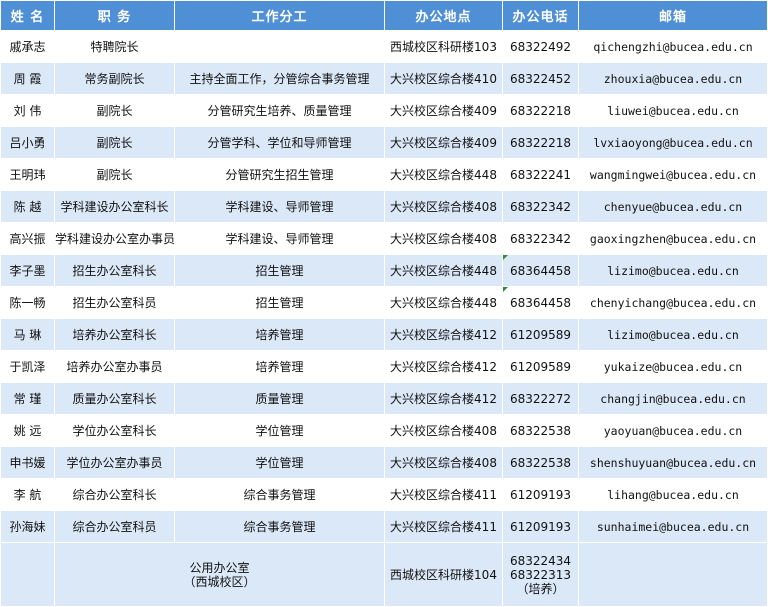 This screenshot has height=607, width=768. I want to click on header-title: 职 务, so click(114, 15).